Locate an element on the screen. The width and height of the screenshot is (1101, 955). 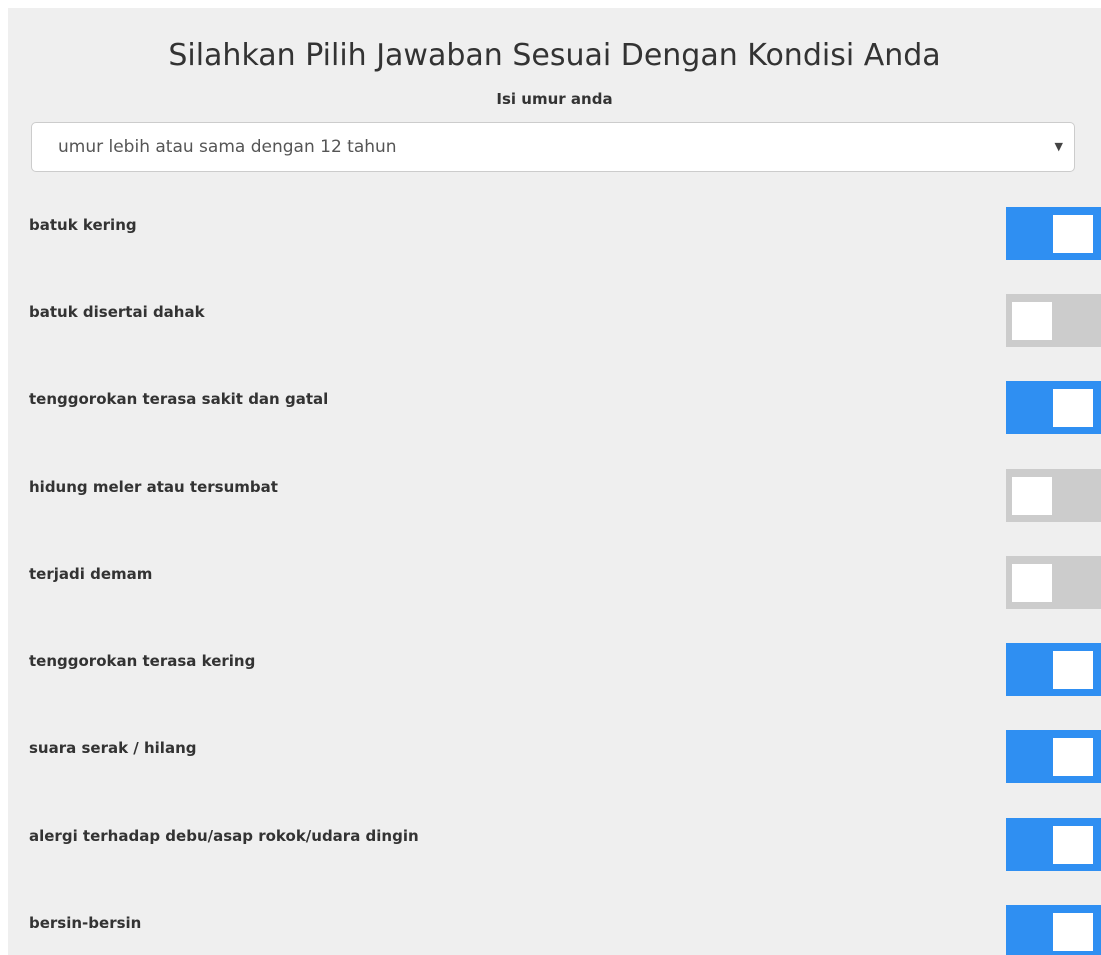
question-label: bersin-bersin is located at coordinates (85, 923).